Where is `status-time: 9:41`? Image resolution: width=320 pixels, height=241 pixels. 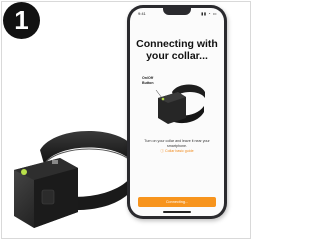 status-time: 9:41 is located at coordinates (142, 13).